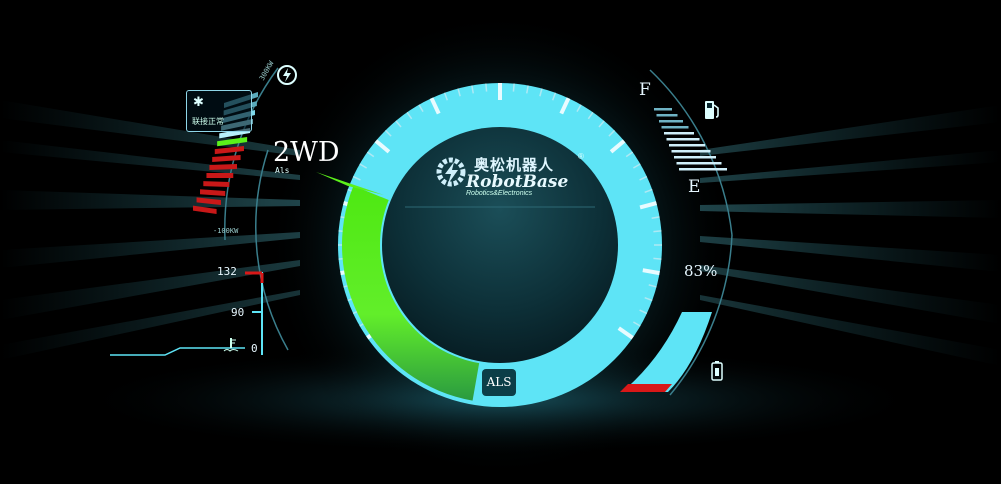  What do you see at coordinates (712, 110) in the screenshot?
I see `fuel-pump-icon` at bounding box center [712, 110].